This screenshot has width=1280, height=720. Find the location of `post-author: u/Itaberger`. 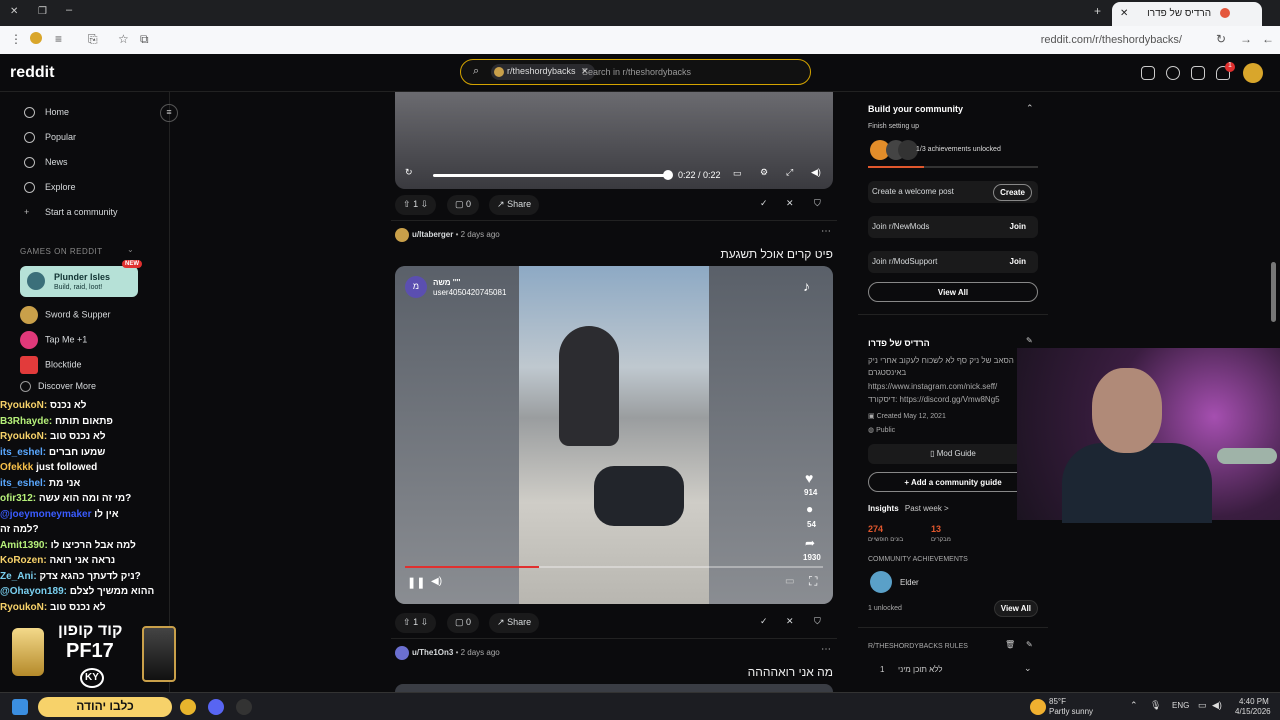

post-author: u/Itaberger is located at coordinates (432, 234).